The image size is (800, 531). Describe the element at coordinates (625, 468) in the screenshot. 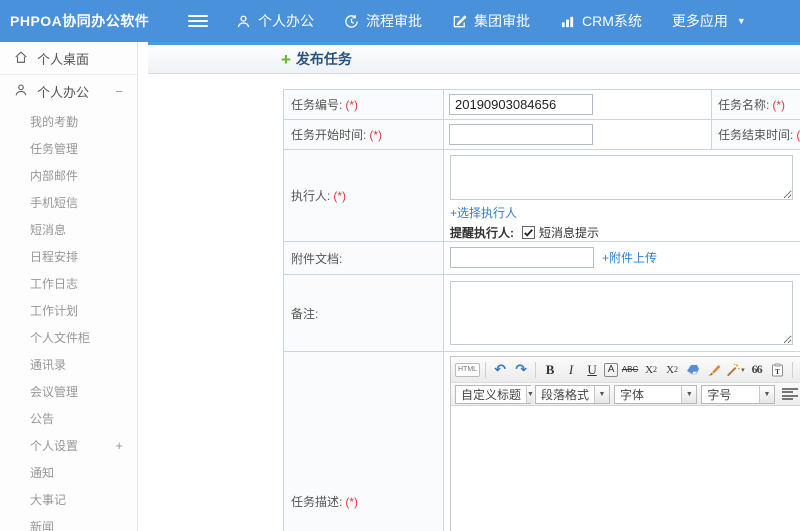

I see `editor-content-area` at that location.